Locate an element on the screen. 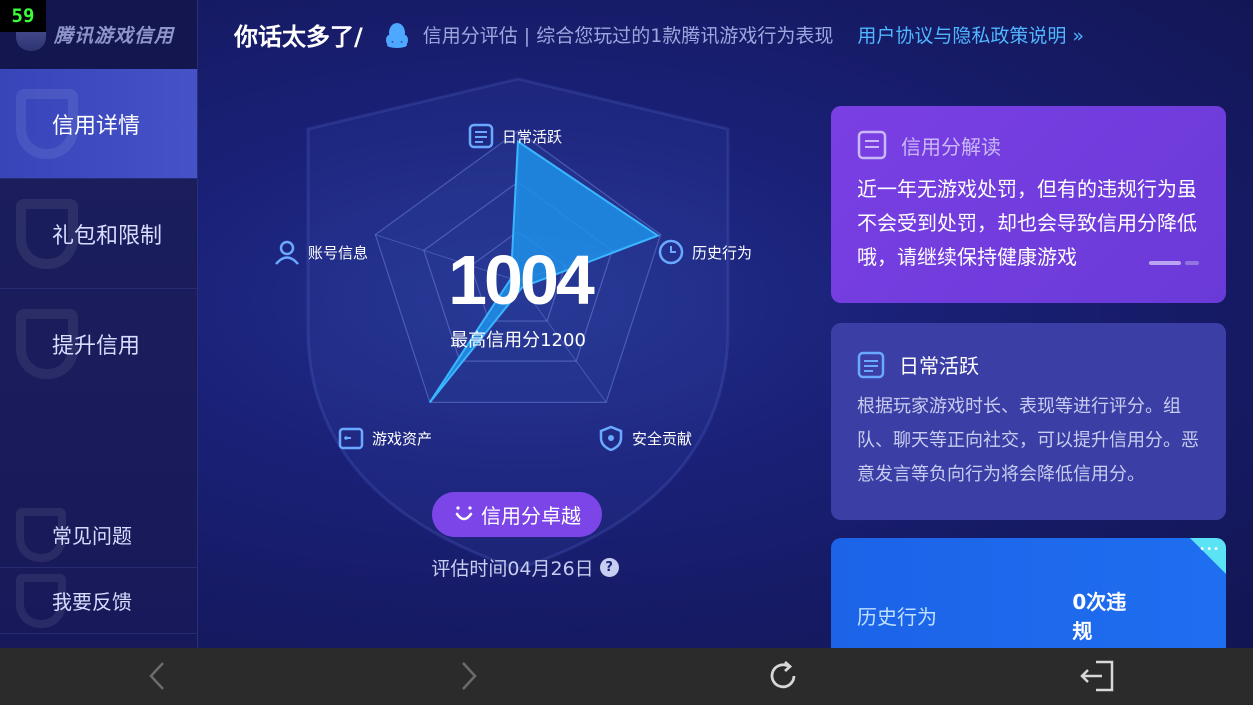 This screenshot has height=705, width=1253. radar-dim-history: 历史行为 is located at coordinates (705, 252).